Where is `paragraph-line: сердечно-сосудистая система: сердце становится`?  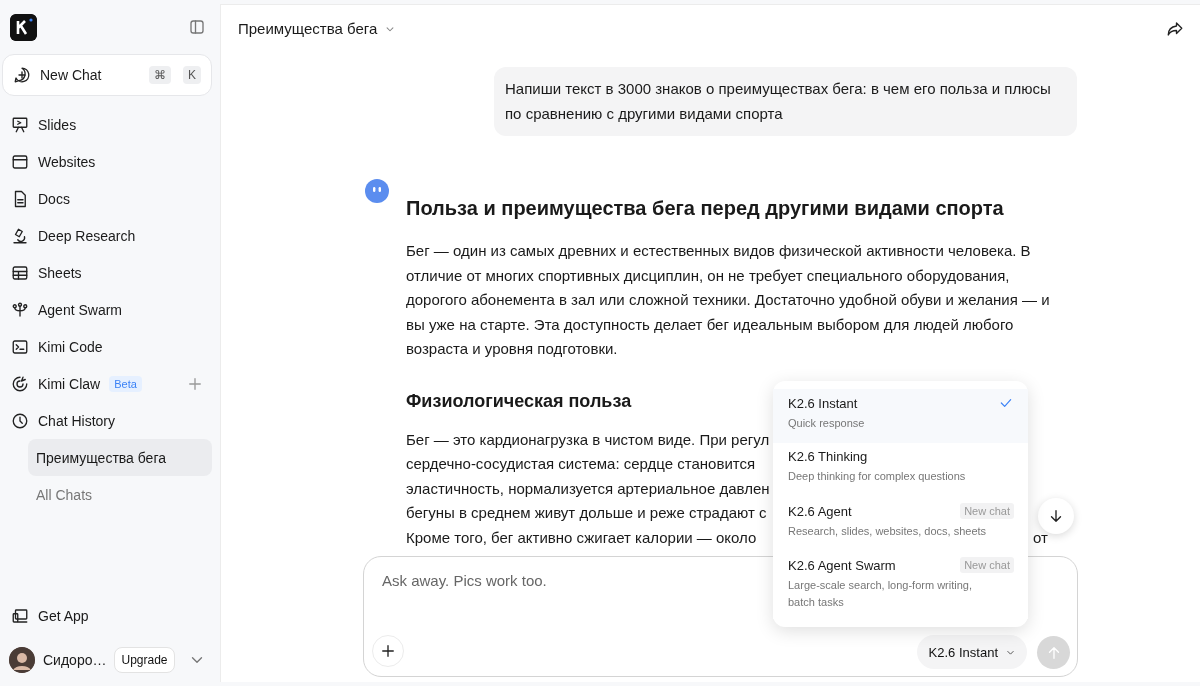 paragraph-line: сердечно-сосудистая система: сердце становится is located at coordinates (581, 464).